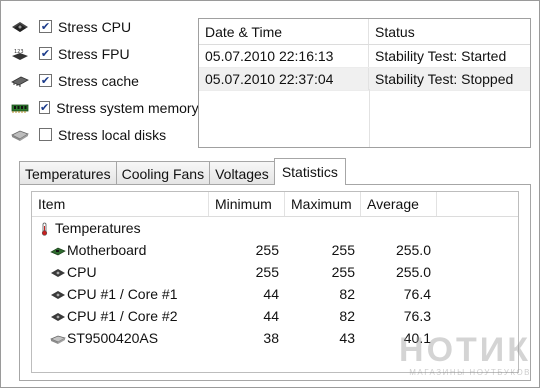 This screenshot has width=540, height=388. I want to click on stress-memory-checkbox: ✔, so click(45, 107).